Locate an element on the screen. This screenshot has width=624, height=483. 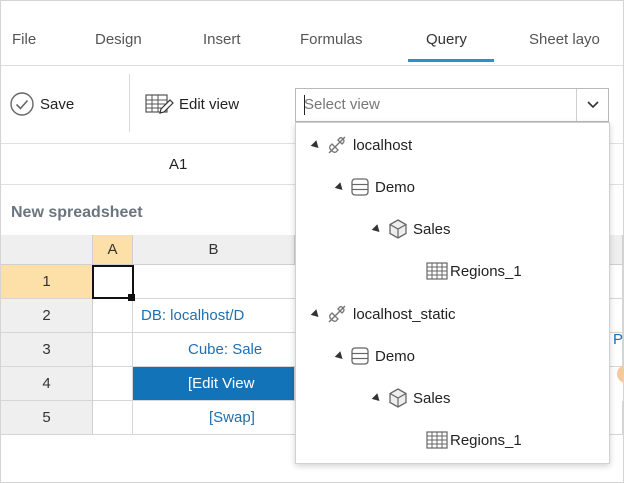
save-label: Save is located at coordinates (57, 104).